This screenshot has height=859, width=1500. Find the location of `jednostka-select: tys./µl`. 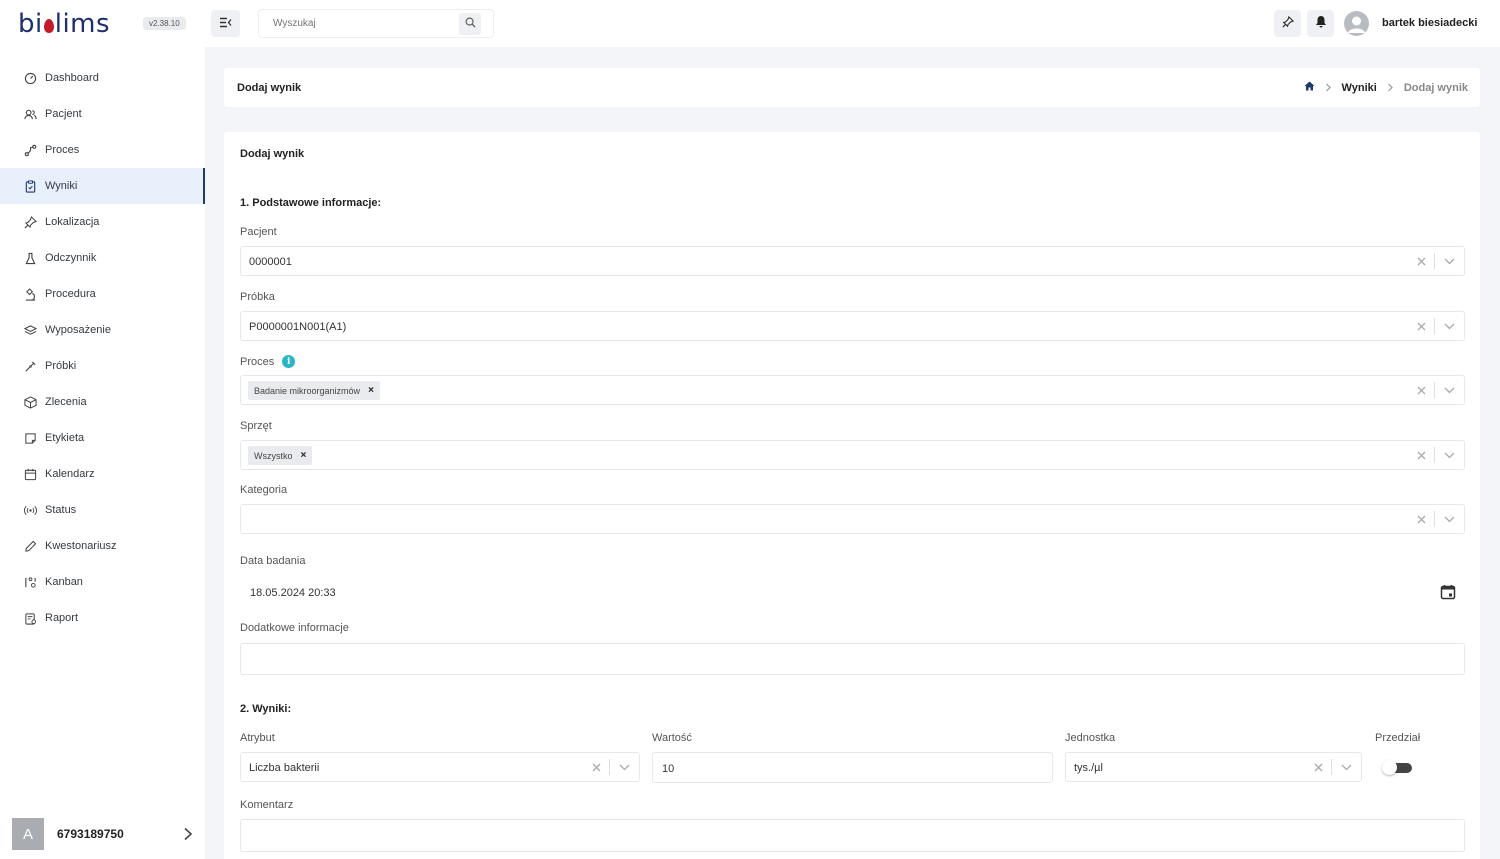

jednostka-select: tys./µl is located at coordinates (1213, 767).